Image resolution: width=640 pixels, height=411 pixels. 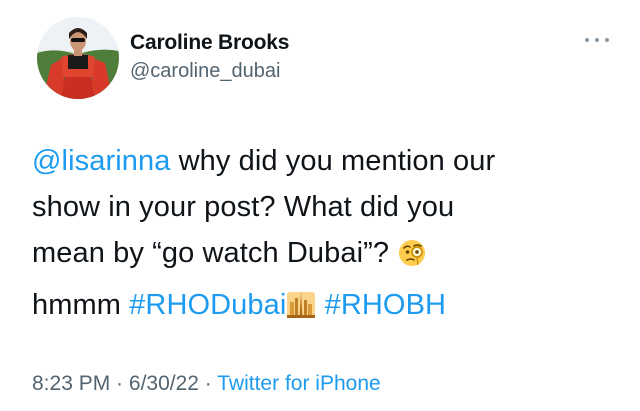 I want to click on face-with-monocle-icon, so click(x=412, y=259).